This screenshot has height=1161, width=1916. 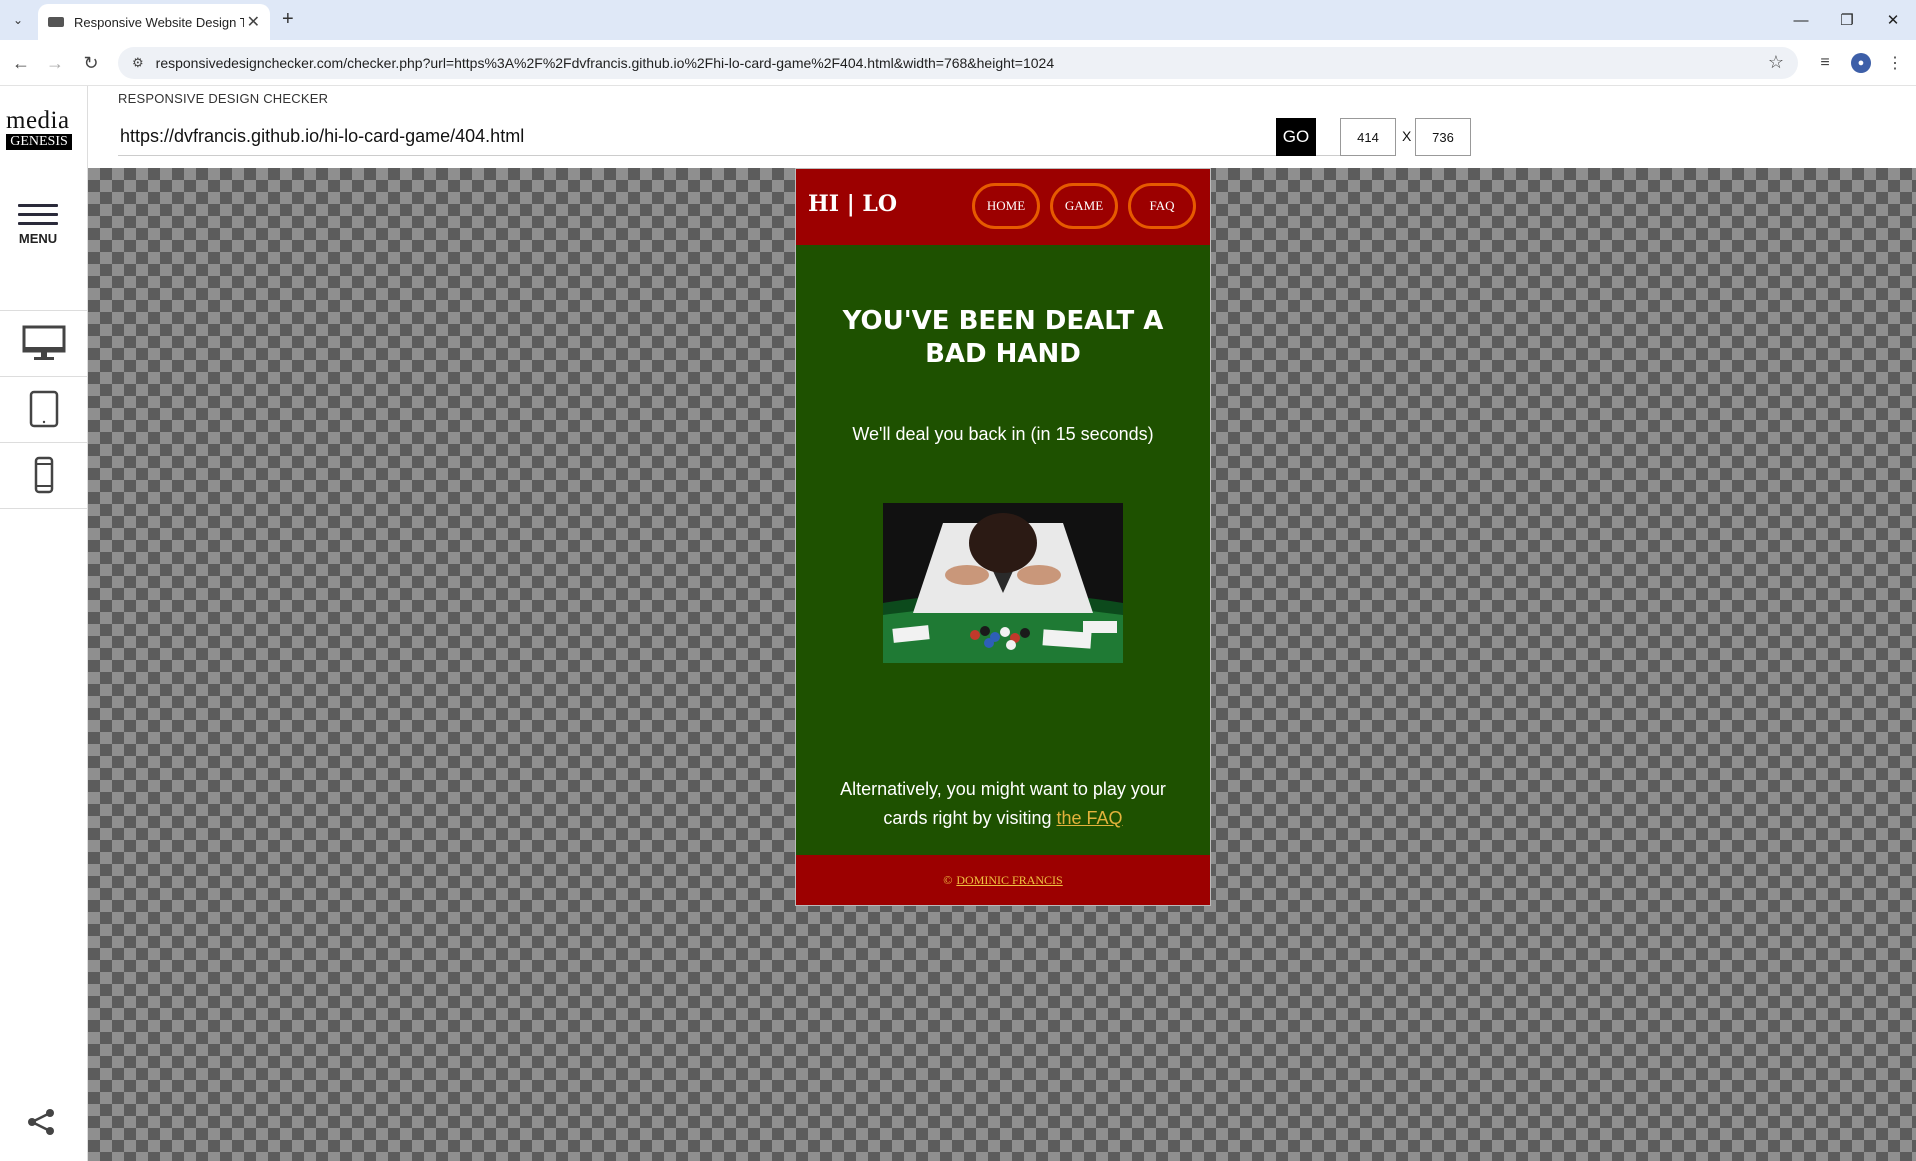 I want to click on close-tab-icon: ✕, so click(x=253, y=22).